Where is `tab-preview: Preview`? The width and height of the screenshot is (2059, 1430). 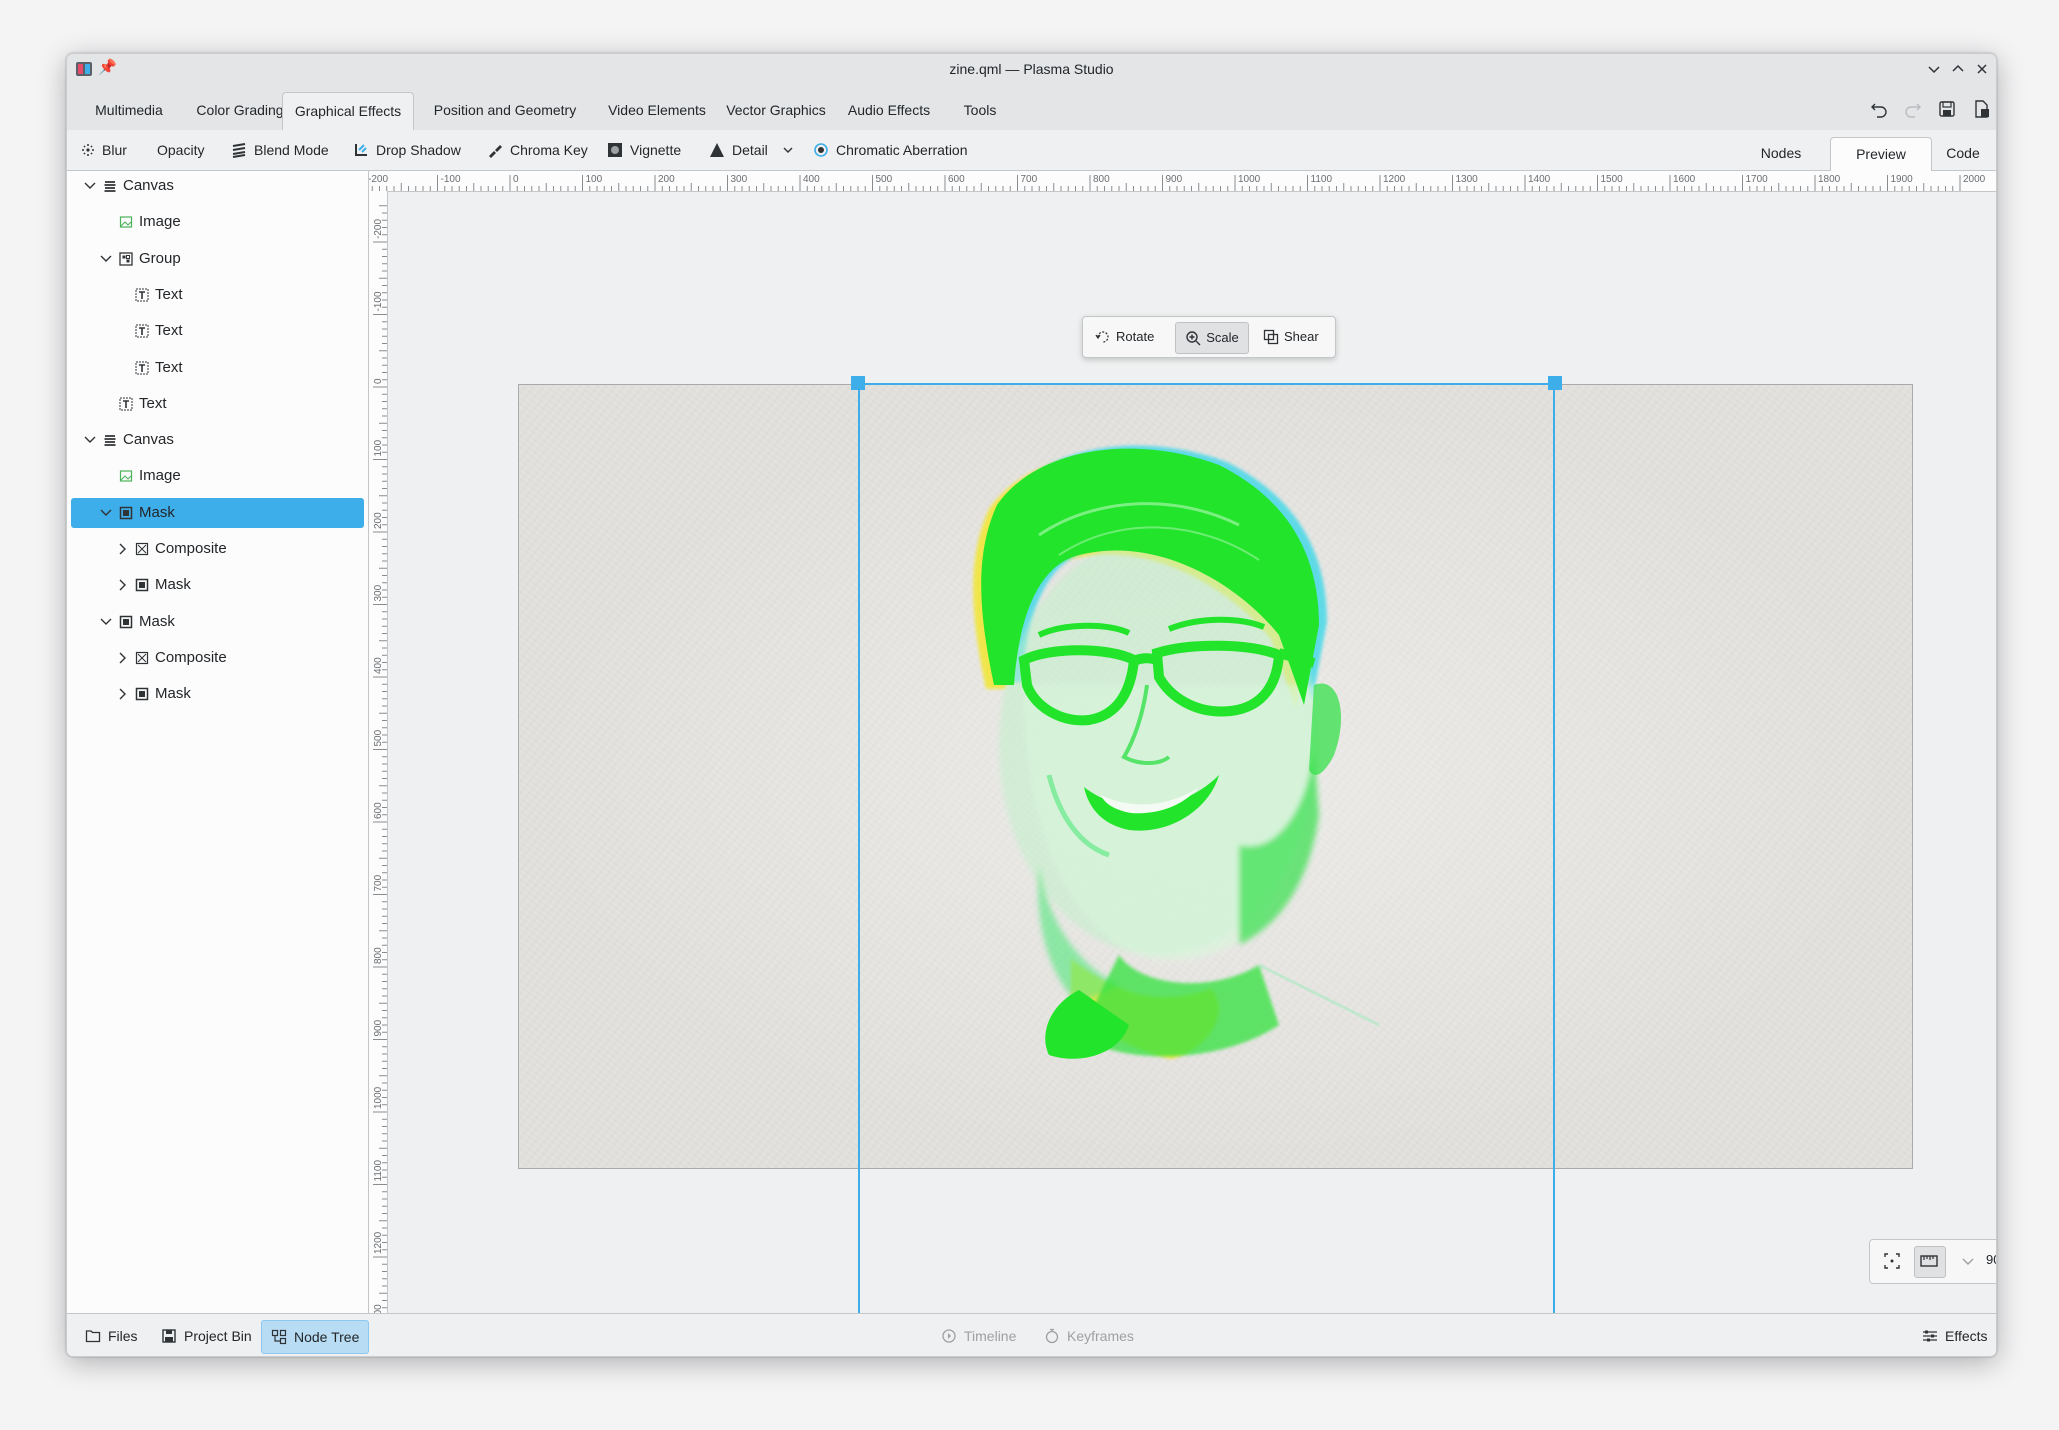
tab-preview: Preview is located at coordinates (1881, 154).